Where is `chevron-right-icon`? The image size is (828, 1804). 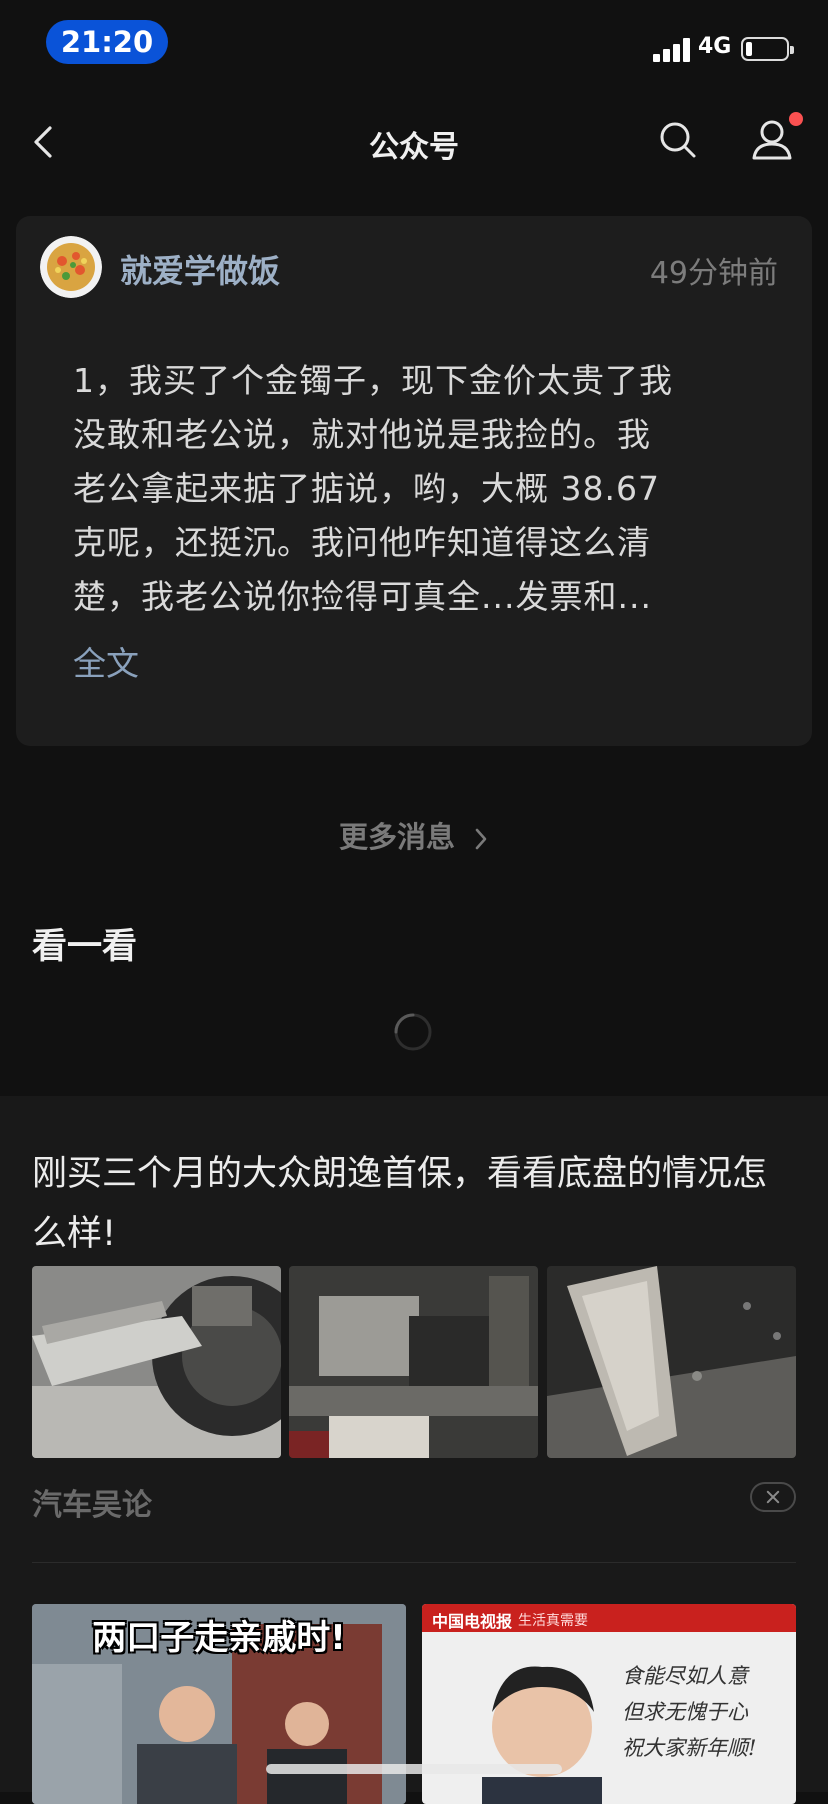
chevron-right-icon is located at coordinates (481, 839).